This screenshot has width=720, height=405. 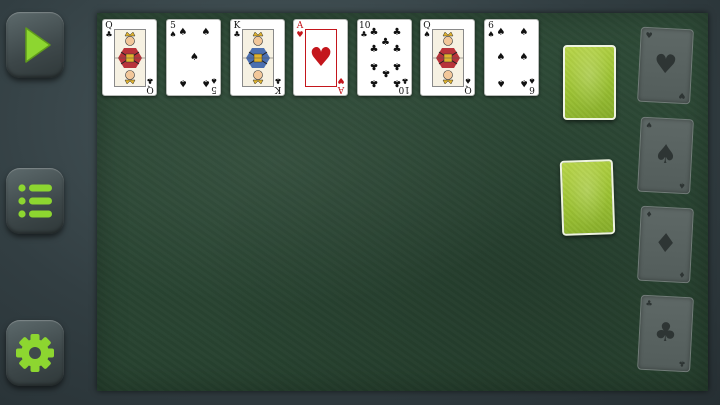 I want to click on card-pips: ♠ ♠ ♠ ♠ ♠ ♠, so click(x=512, y=58).